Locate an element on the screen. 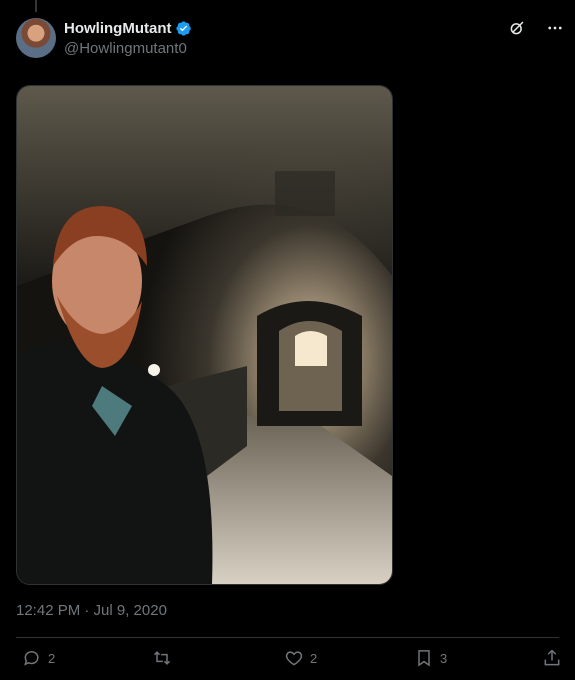  thread-connector-line is located at coordinates (36, 6).